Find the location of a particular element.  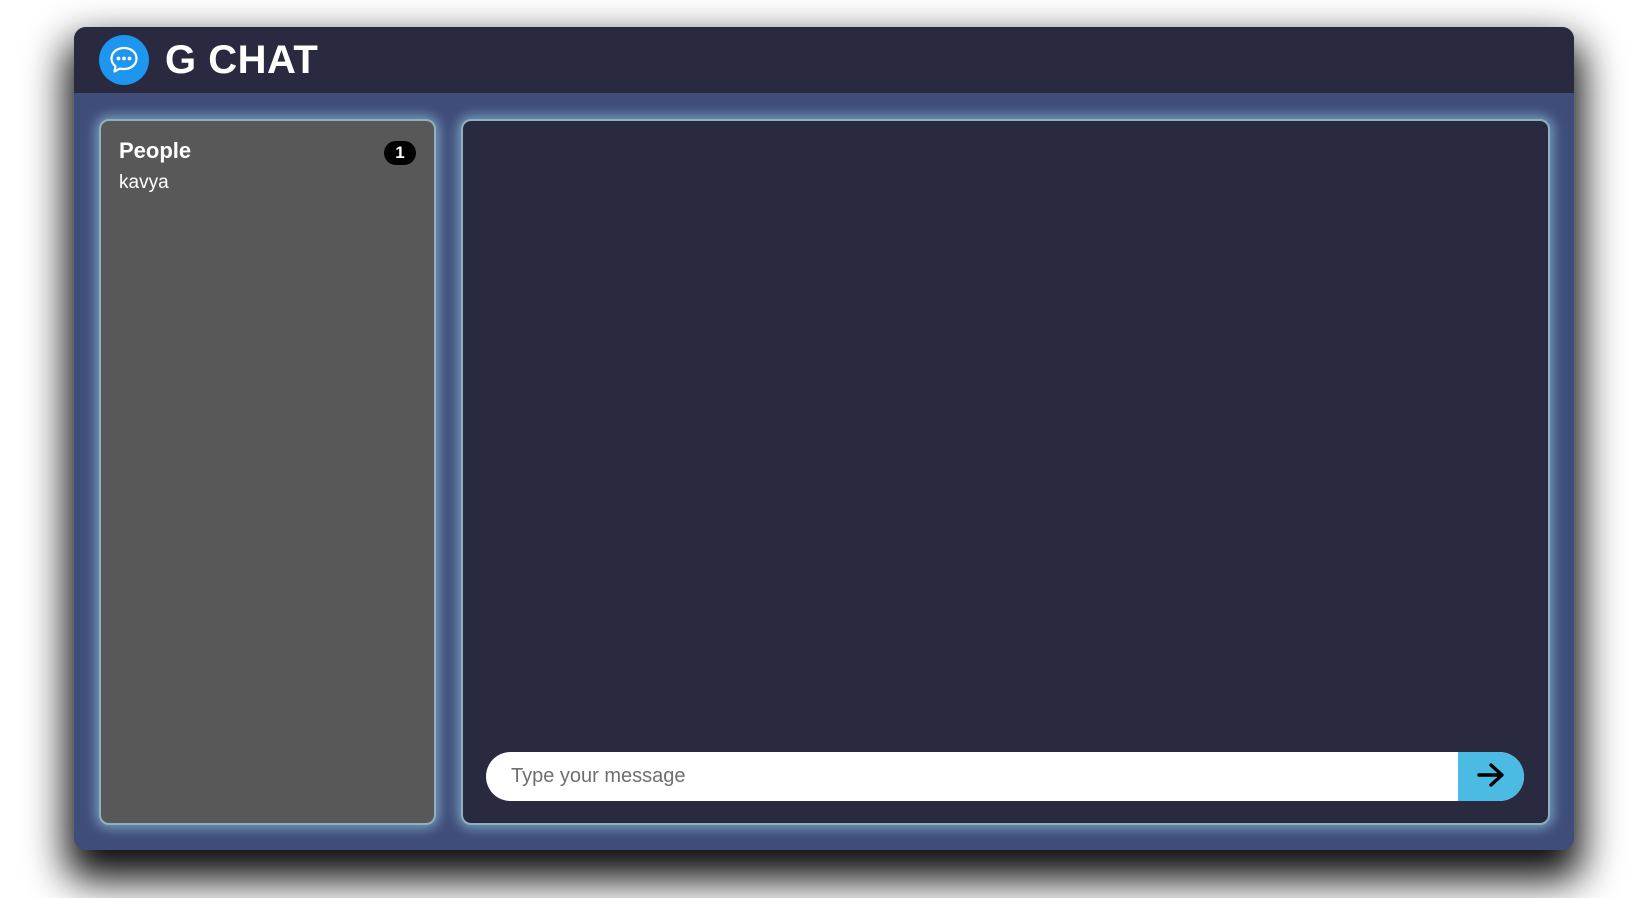

arrow-right-icon is located at coordinates (1491, 776).